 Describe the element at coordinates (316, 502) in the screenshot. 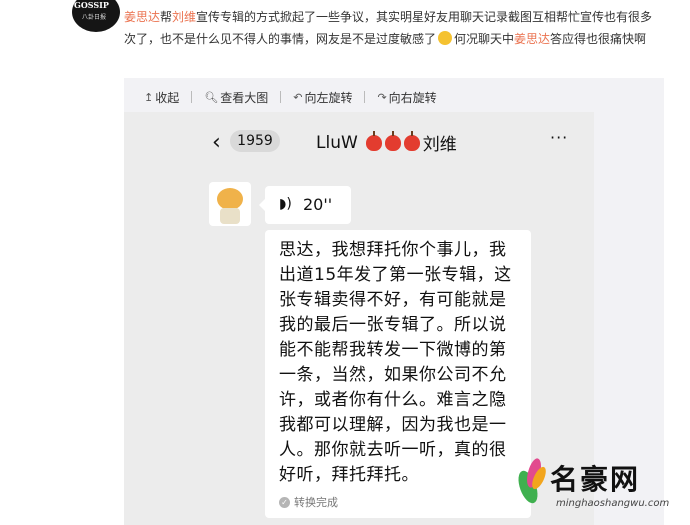

I see `conversion-label: 转换完成` at that location.